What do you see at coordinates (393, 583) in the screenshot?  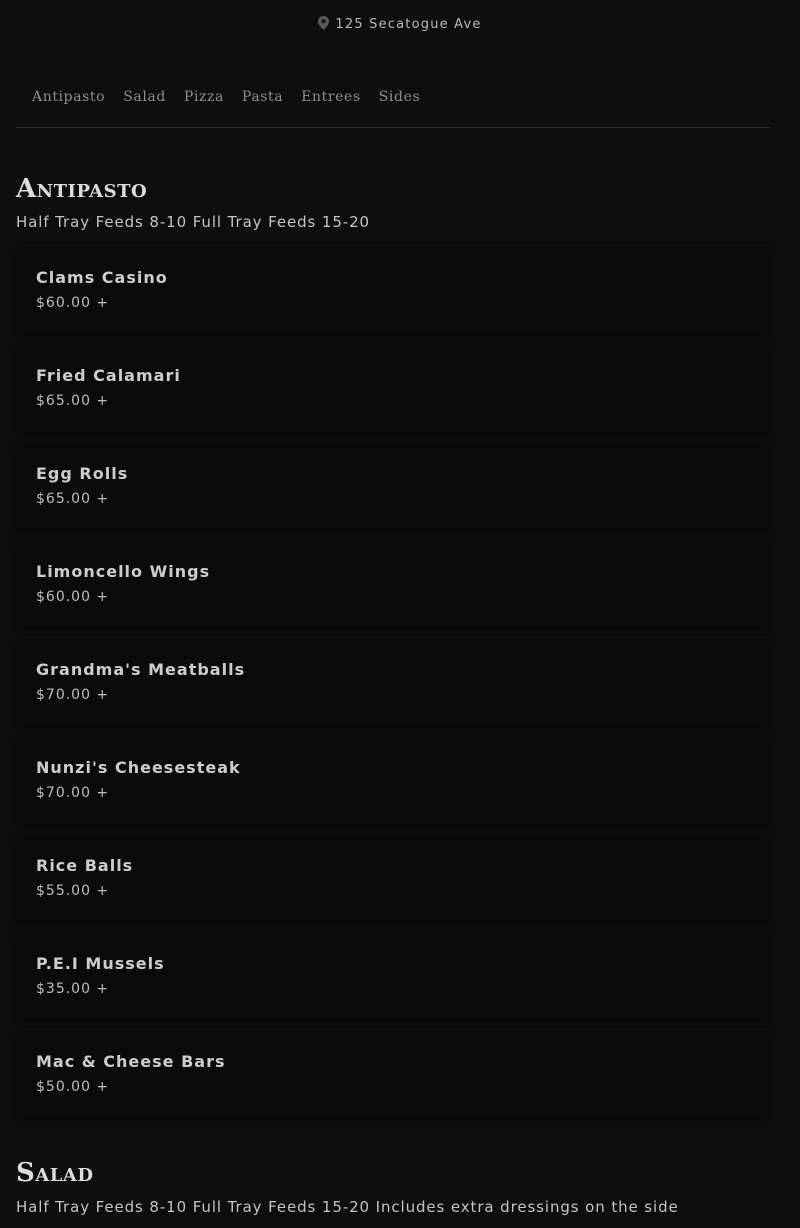 I see `menu-item-card: Limoncello Wings $60.00 +` at bounding box center [393, 583].